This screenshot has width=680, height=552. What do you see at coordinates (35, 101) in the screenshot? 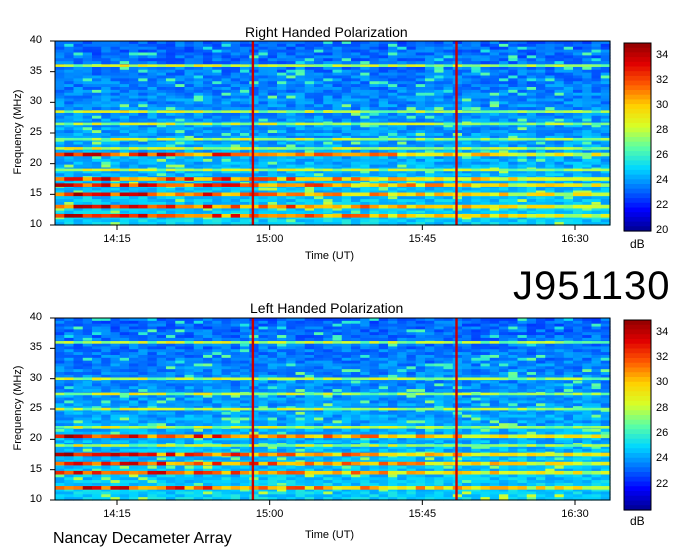
I see `top-y-tick-label: 30` at bounding box center [35, 101].